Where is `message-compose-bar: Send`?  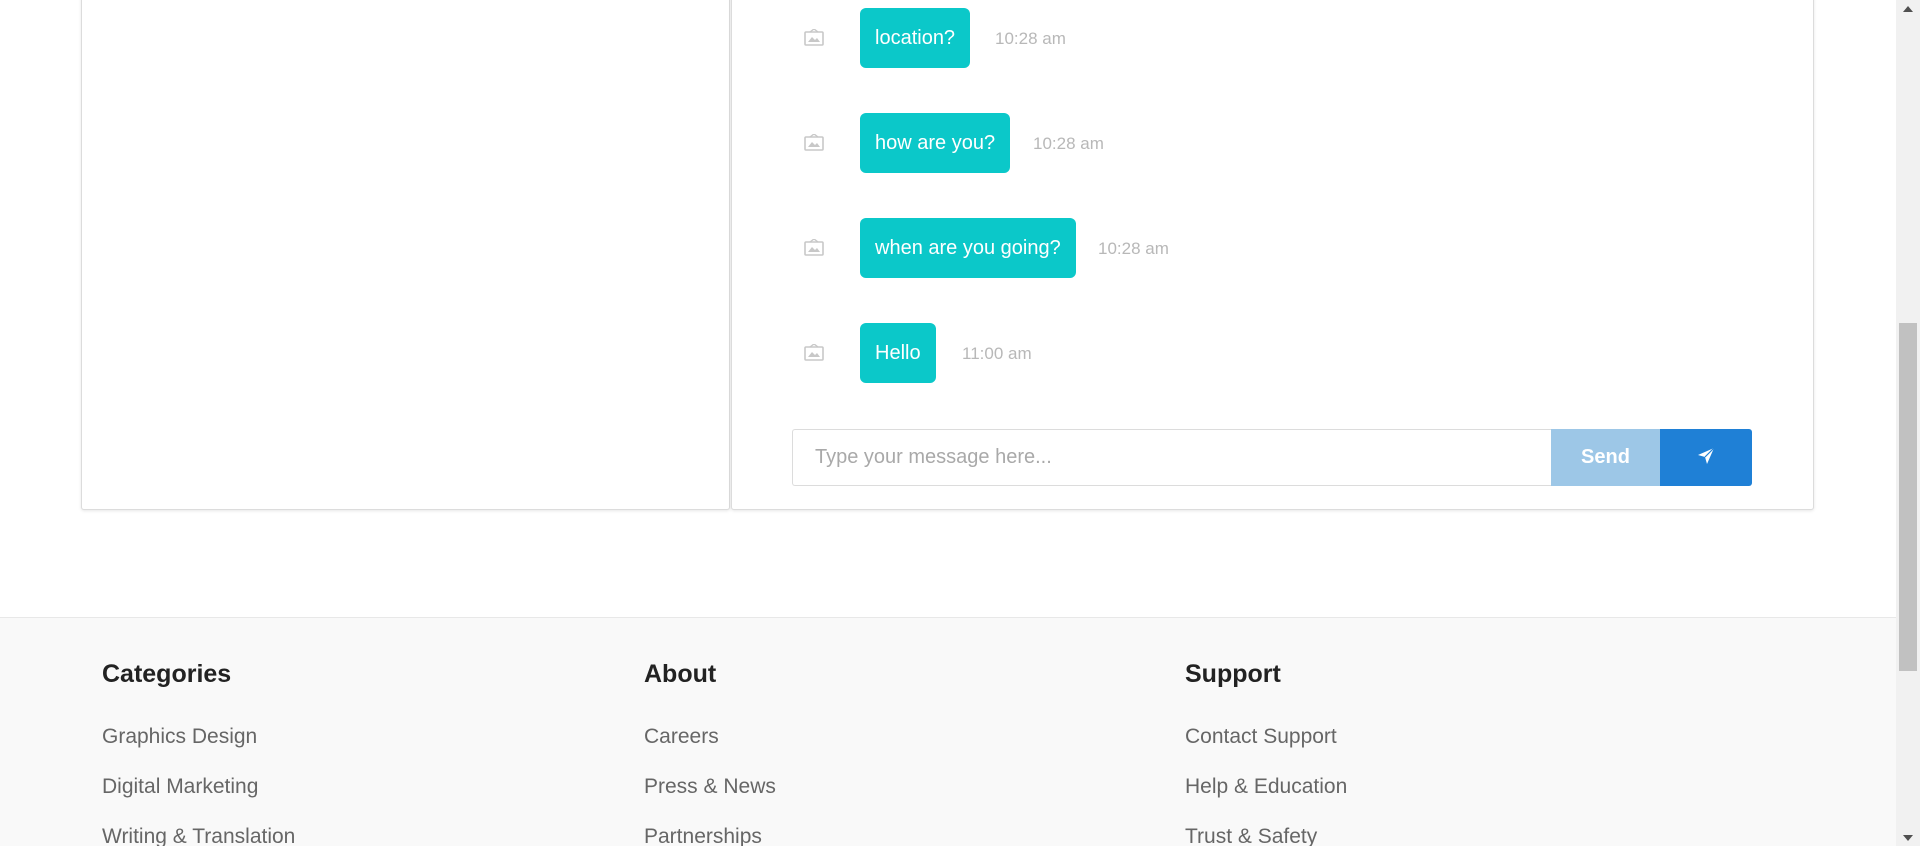
message-compose-bar: Send is located at coordinates (1272, 457).